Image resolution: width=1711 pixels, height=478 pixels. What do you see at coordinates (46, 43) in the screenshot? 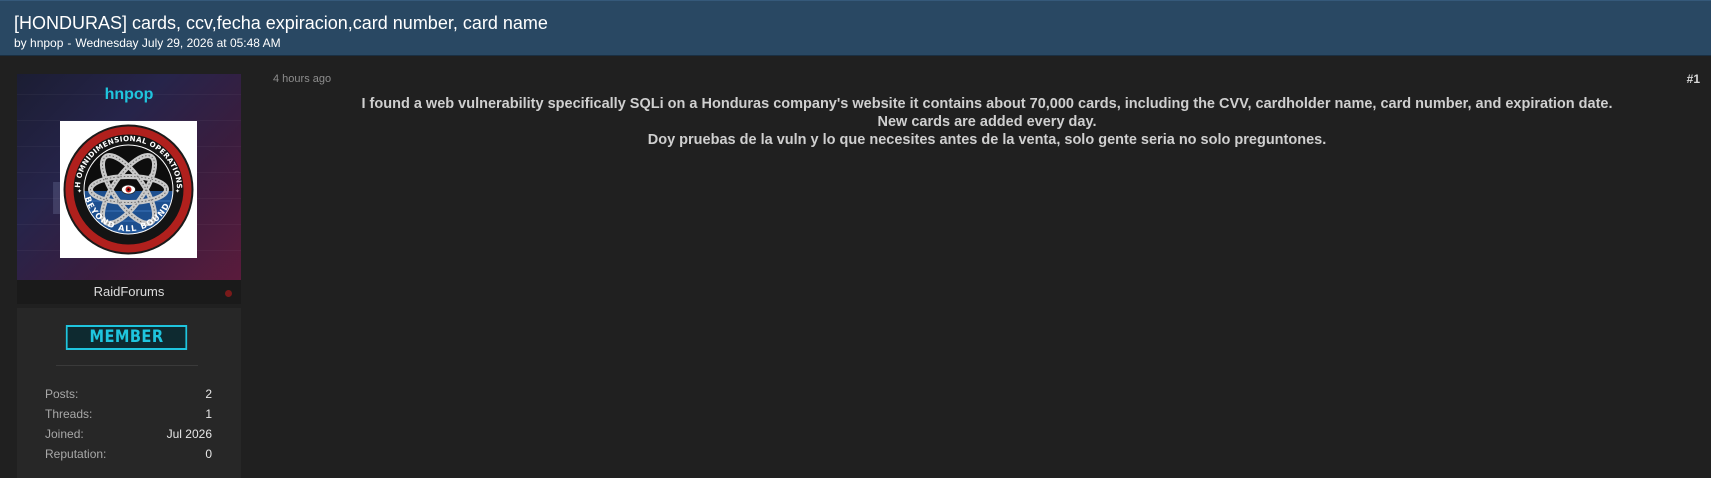
I see `thread-author-link: hnpop` at bounding box center [46, 43].